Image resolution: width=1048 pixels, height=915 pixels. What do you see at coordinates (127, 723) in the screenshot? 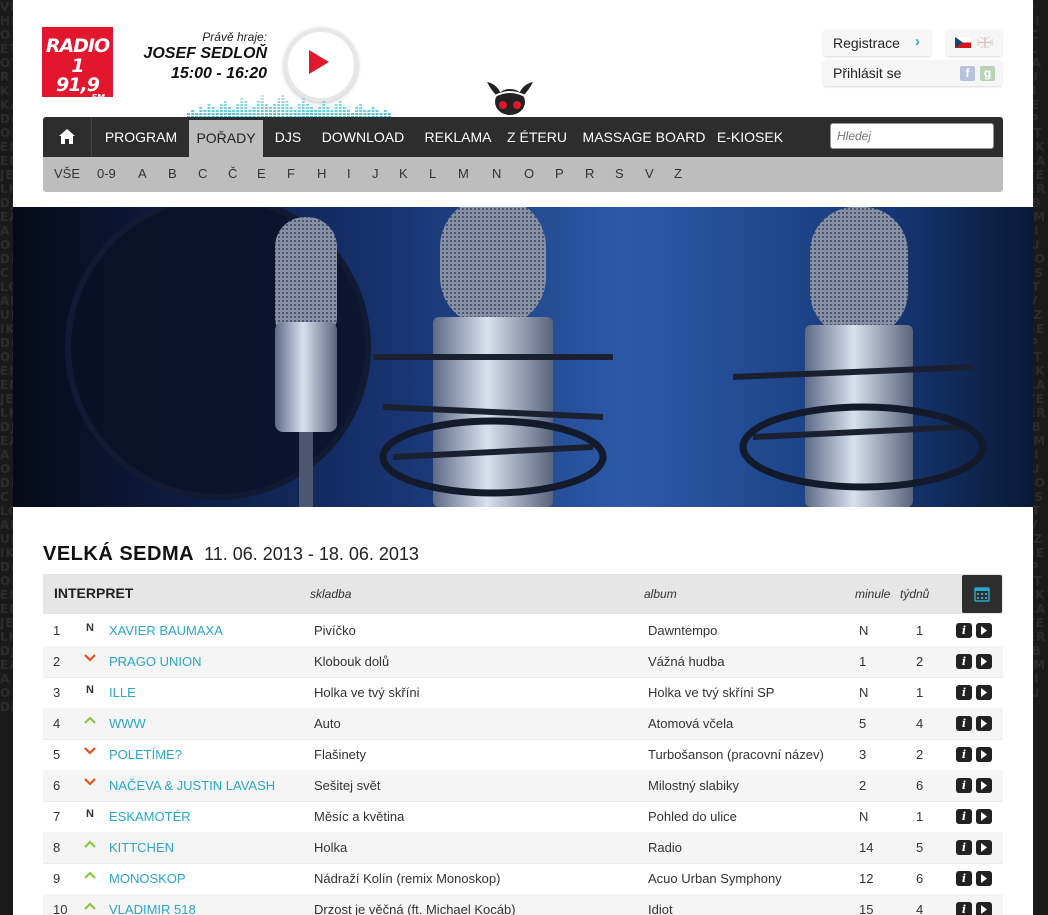
I see `row-artist-link: WWW` at bounding box center [127, 723].